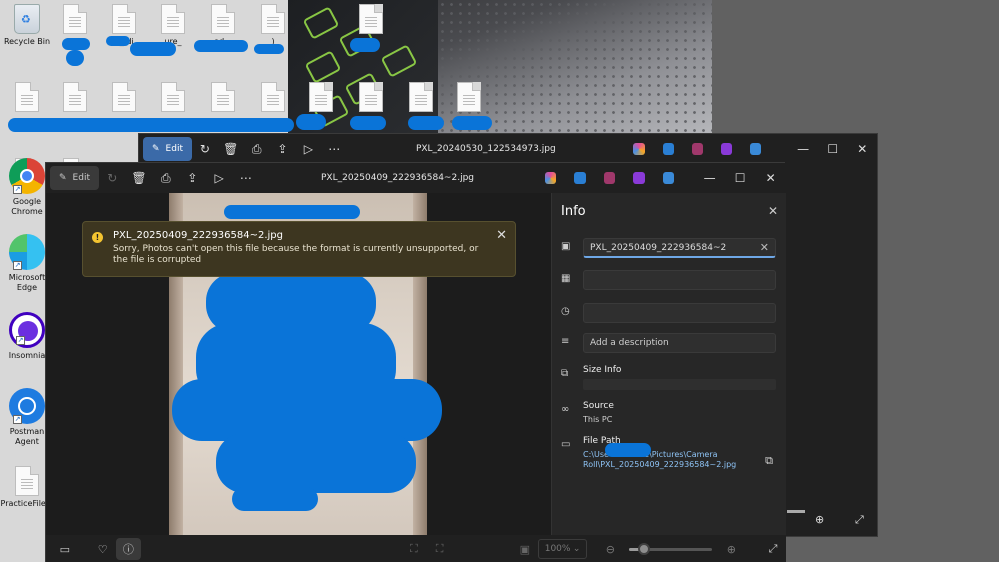 The height and width of the screenshot is (562, 999). I want to click on back-zoom-track, so click(796, 511).